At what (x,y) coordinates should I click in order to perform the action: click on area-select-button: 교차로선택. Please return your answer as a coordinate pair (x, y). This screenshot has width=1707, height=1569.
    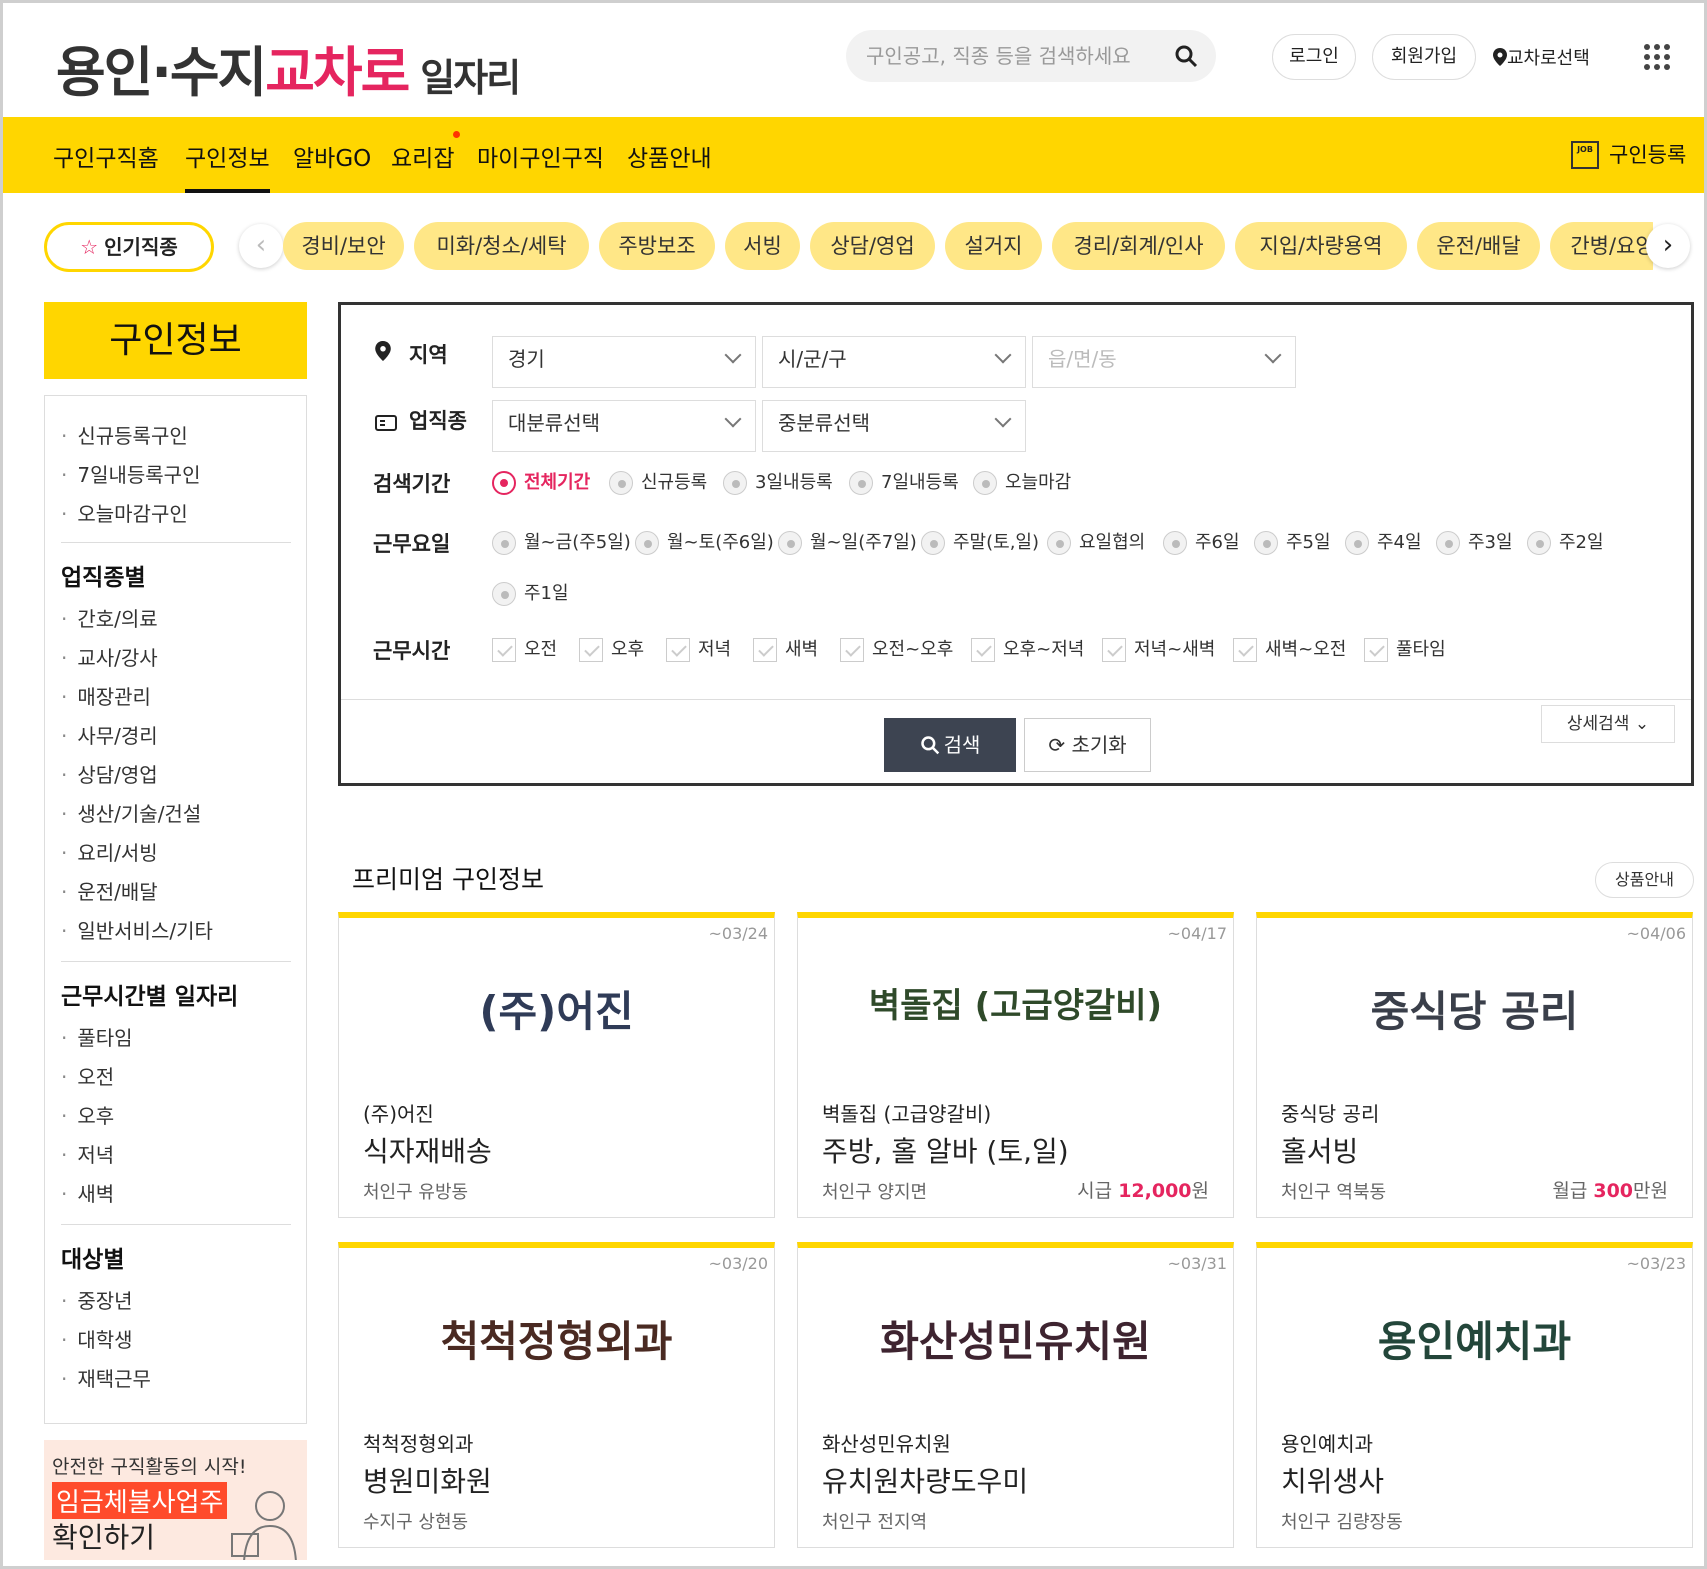
    Looking at the image, I should click on (1541, 57).